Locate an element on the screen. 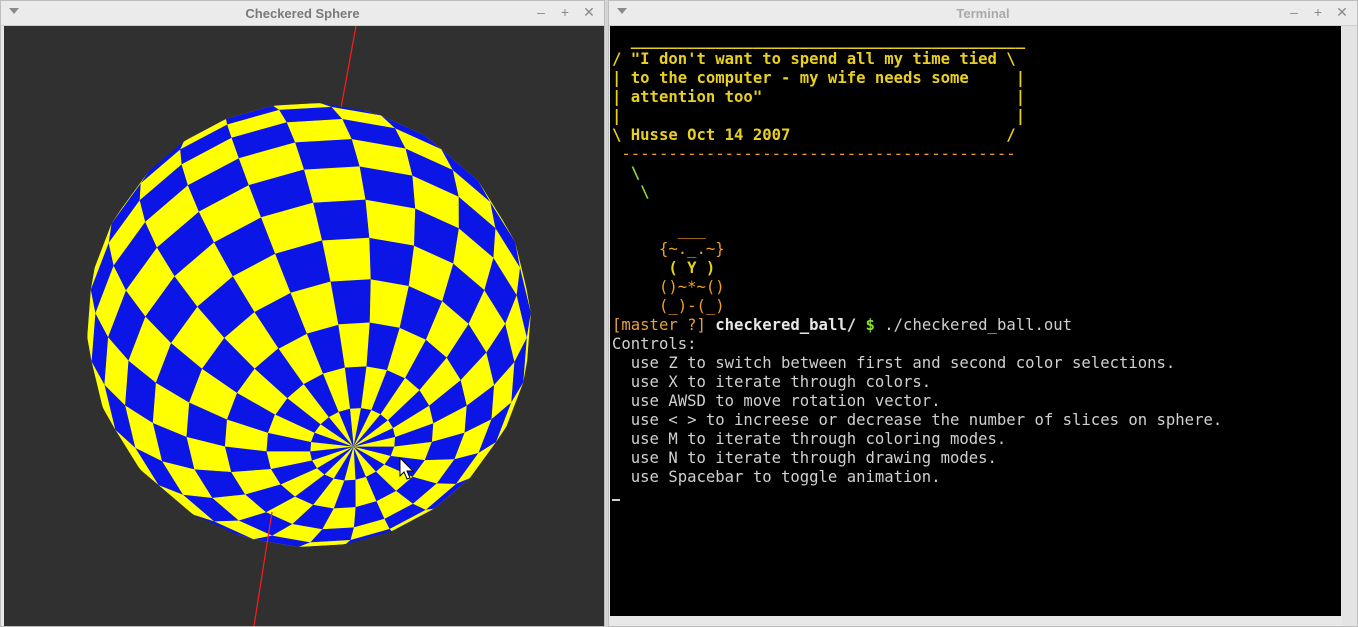  fortune-line-4: | | is located at coordinates (819, 116).